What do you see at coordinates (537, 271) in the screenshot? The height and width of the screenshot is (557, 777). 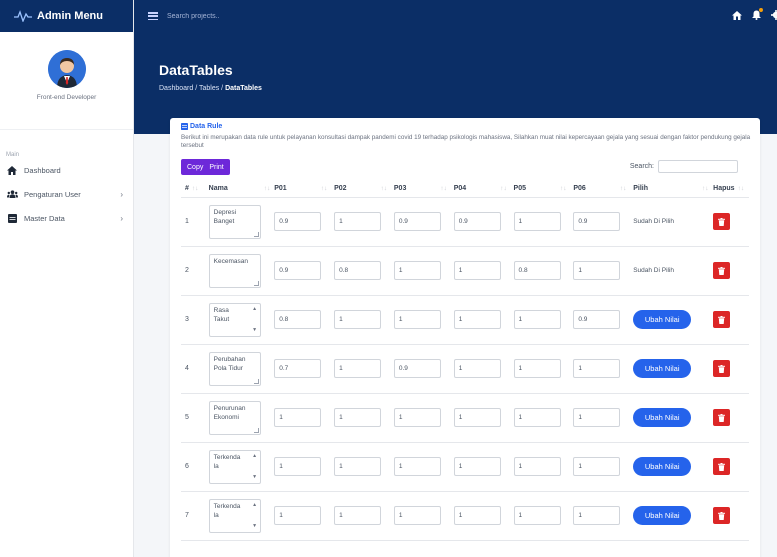 I see `p05-input: 0.8` at bounding box center [537, 271].